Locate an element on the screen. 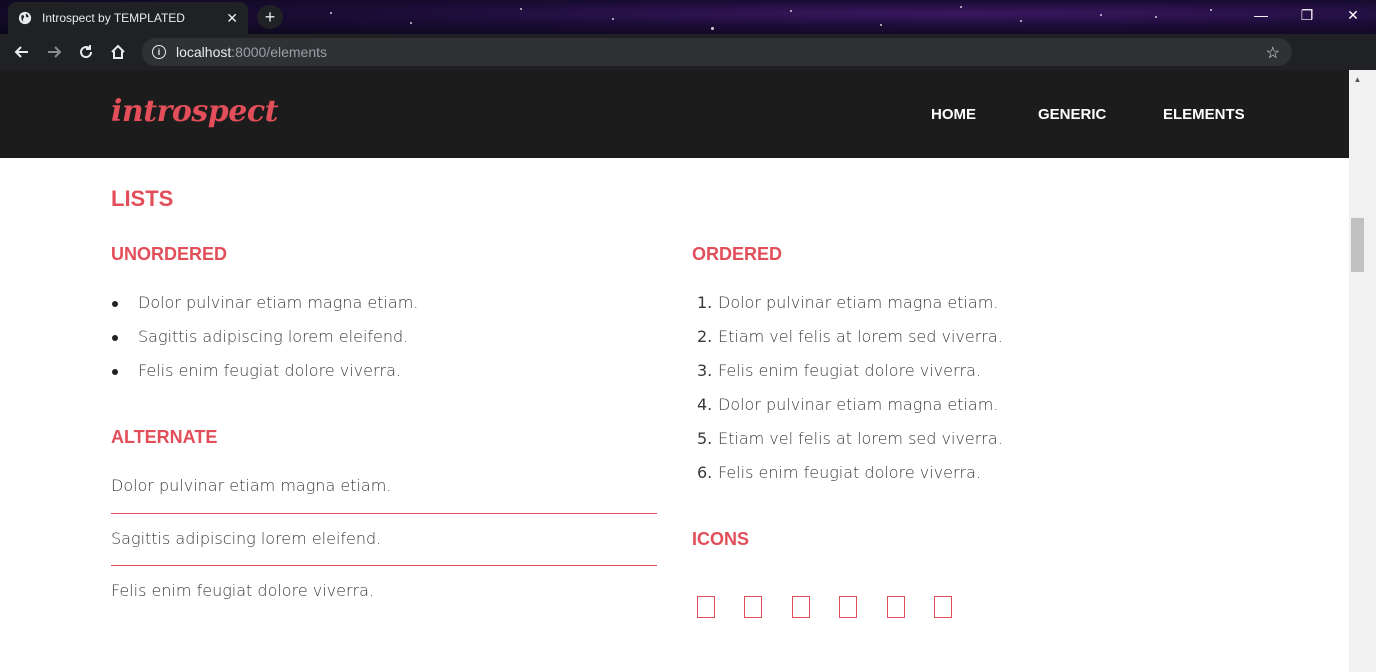 This screenshot has height=672, width=1376. scrollbar-thumb is located at coordinates (1357, 245).